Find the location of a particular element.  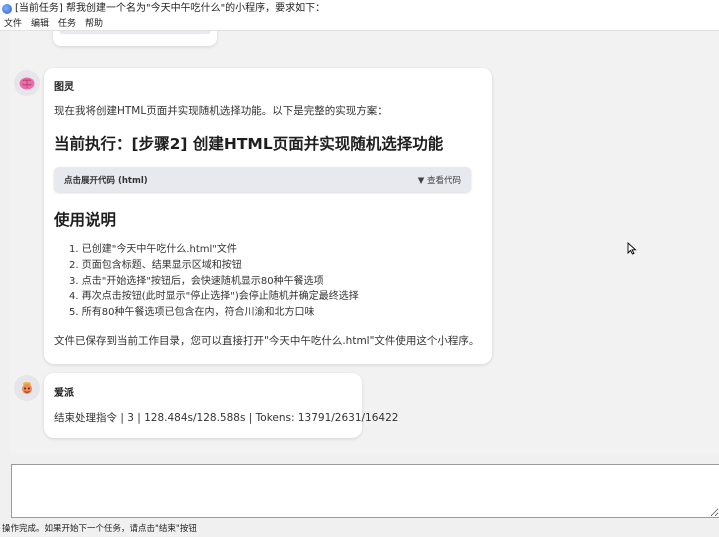

assistant-intro-text: 现在我将创建HTML页面并实现随机选择功能。以下是完整的实现方案： is located at coordinates (221, 111).